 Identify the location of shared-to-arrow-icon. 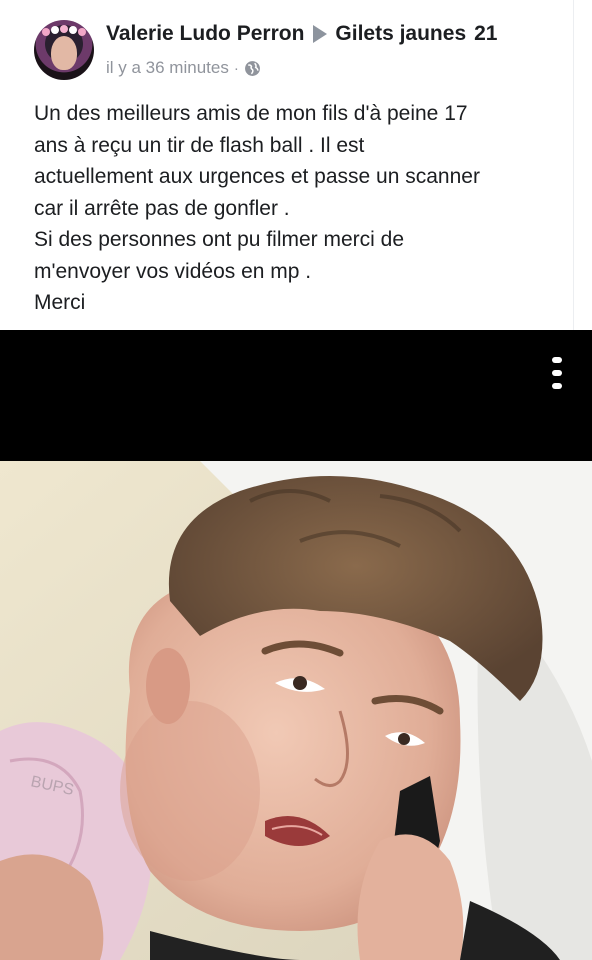
(320, 34).